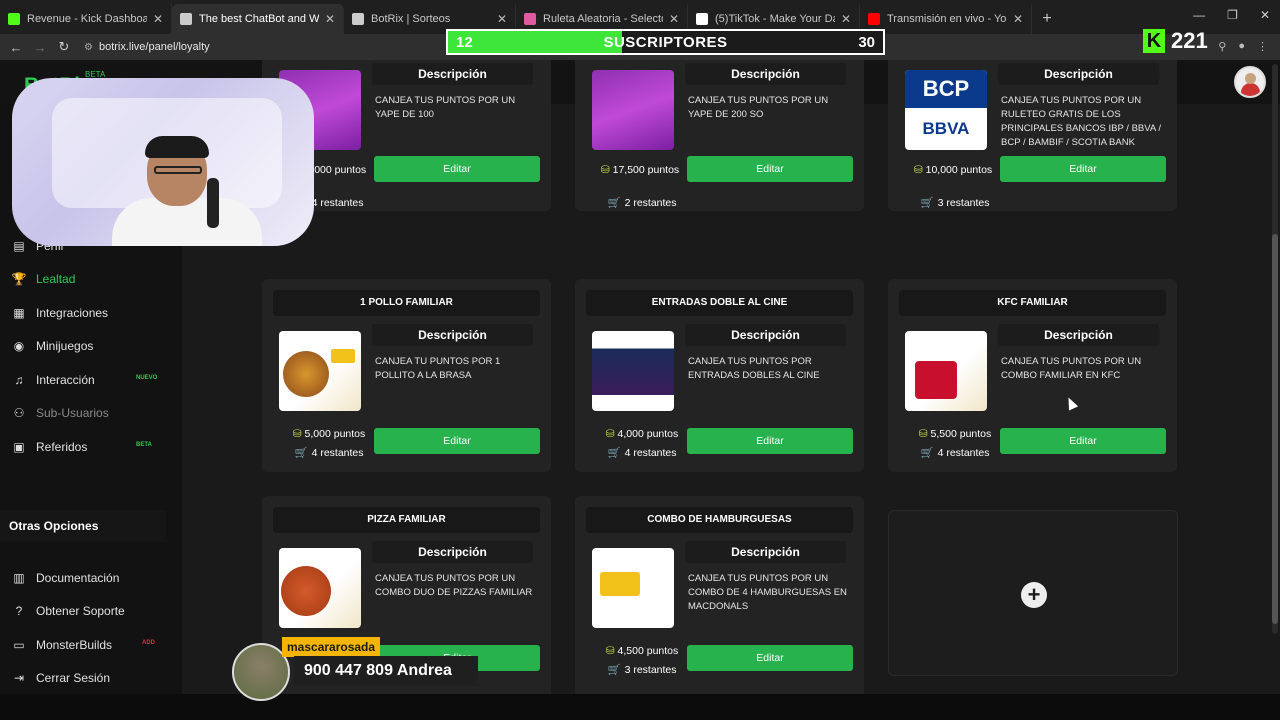 This screenshot has height=720, width=1280. What do you see at coordinates (64, 47) in the screenshot?
I see `reload-icon: ↻` at bounding box center [64, 47].